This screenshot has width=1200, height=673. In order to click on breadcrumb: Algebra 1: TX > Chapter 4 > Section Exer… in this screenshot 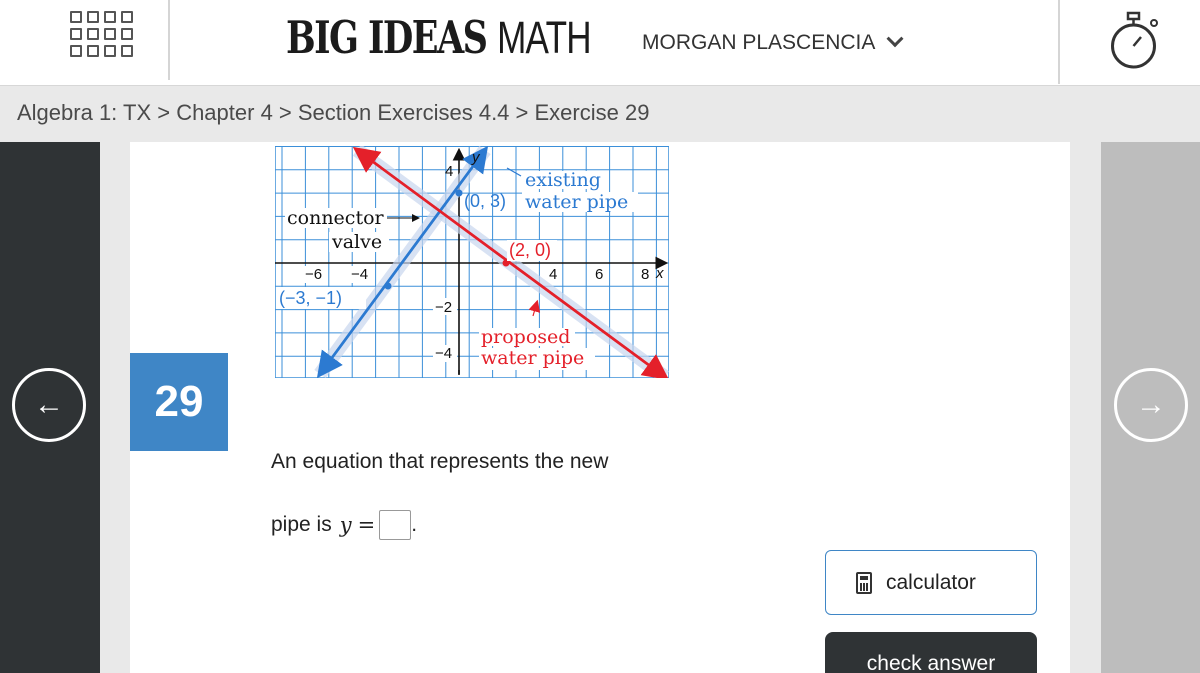, I will do `click(333, 113)`.